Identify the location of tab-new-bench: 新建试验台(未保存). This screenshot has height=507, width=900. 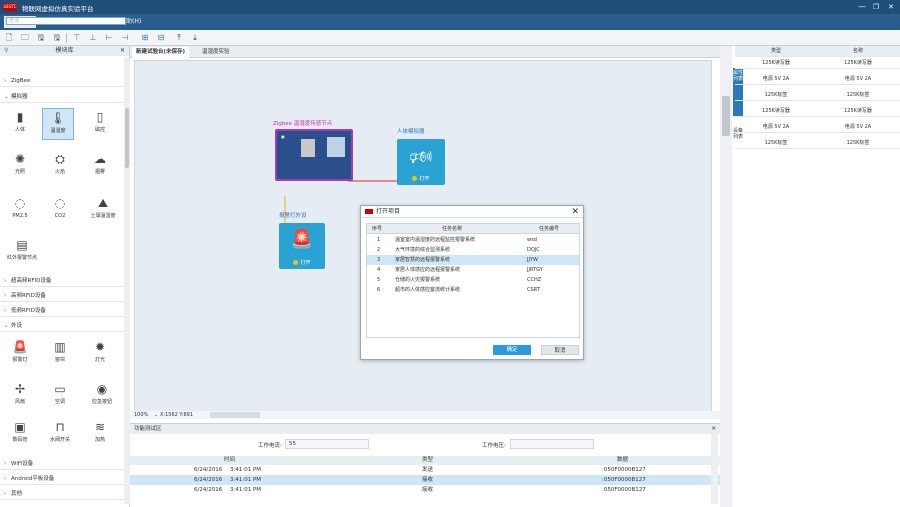
(161, 52).